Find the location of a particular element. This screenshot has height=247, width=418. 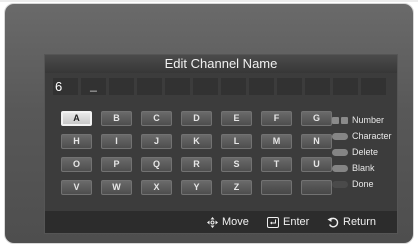

key-y: Y is located at coordinates (196, 187).